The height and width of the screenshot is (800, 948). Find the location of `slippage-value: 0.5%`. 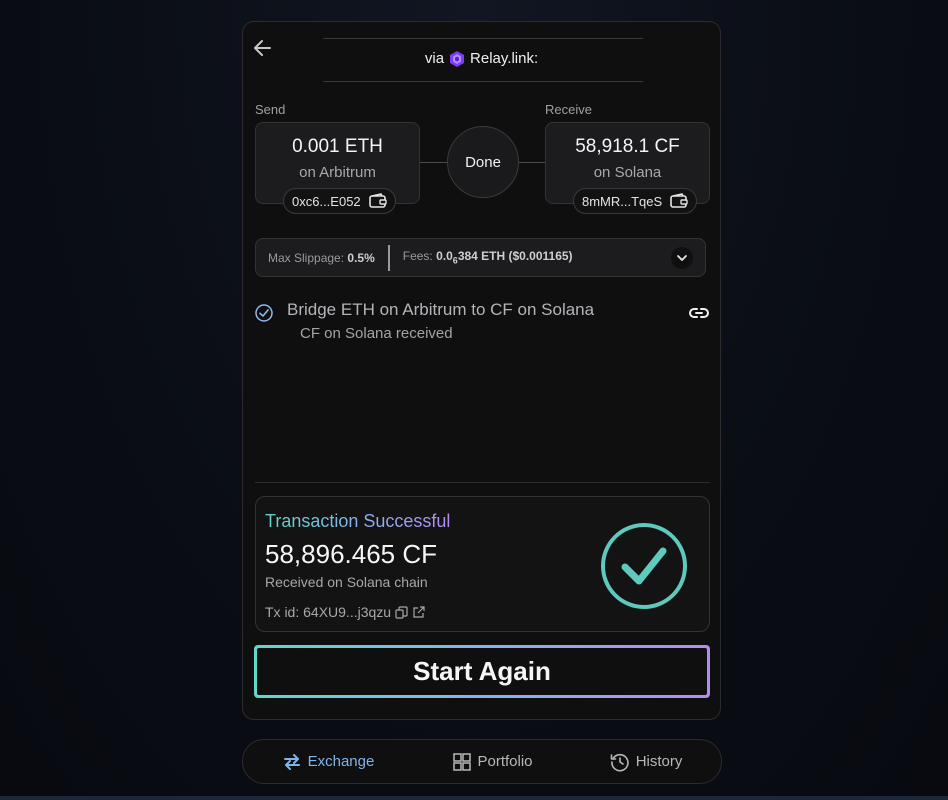

slippage-value: 0.5% is located at coordinates (361, 257).